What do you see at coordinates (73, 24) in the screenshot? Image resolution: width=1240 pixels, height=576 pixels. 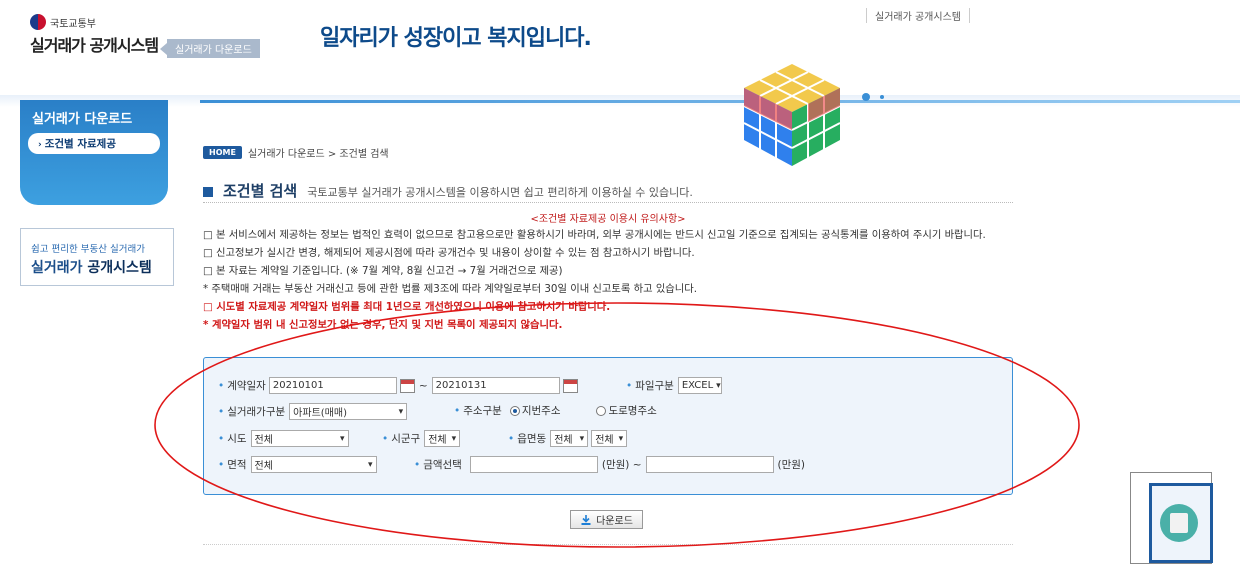 I see `ministry-name: 국토교통부` at bounding box center [73, 24].